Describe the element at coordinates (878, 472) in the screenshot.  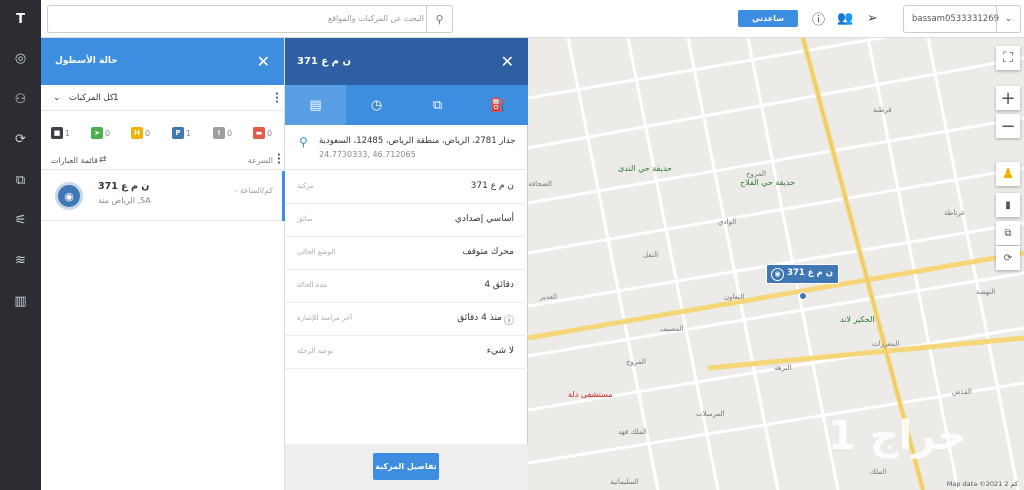
I see `map-label: الملك` at that location.